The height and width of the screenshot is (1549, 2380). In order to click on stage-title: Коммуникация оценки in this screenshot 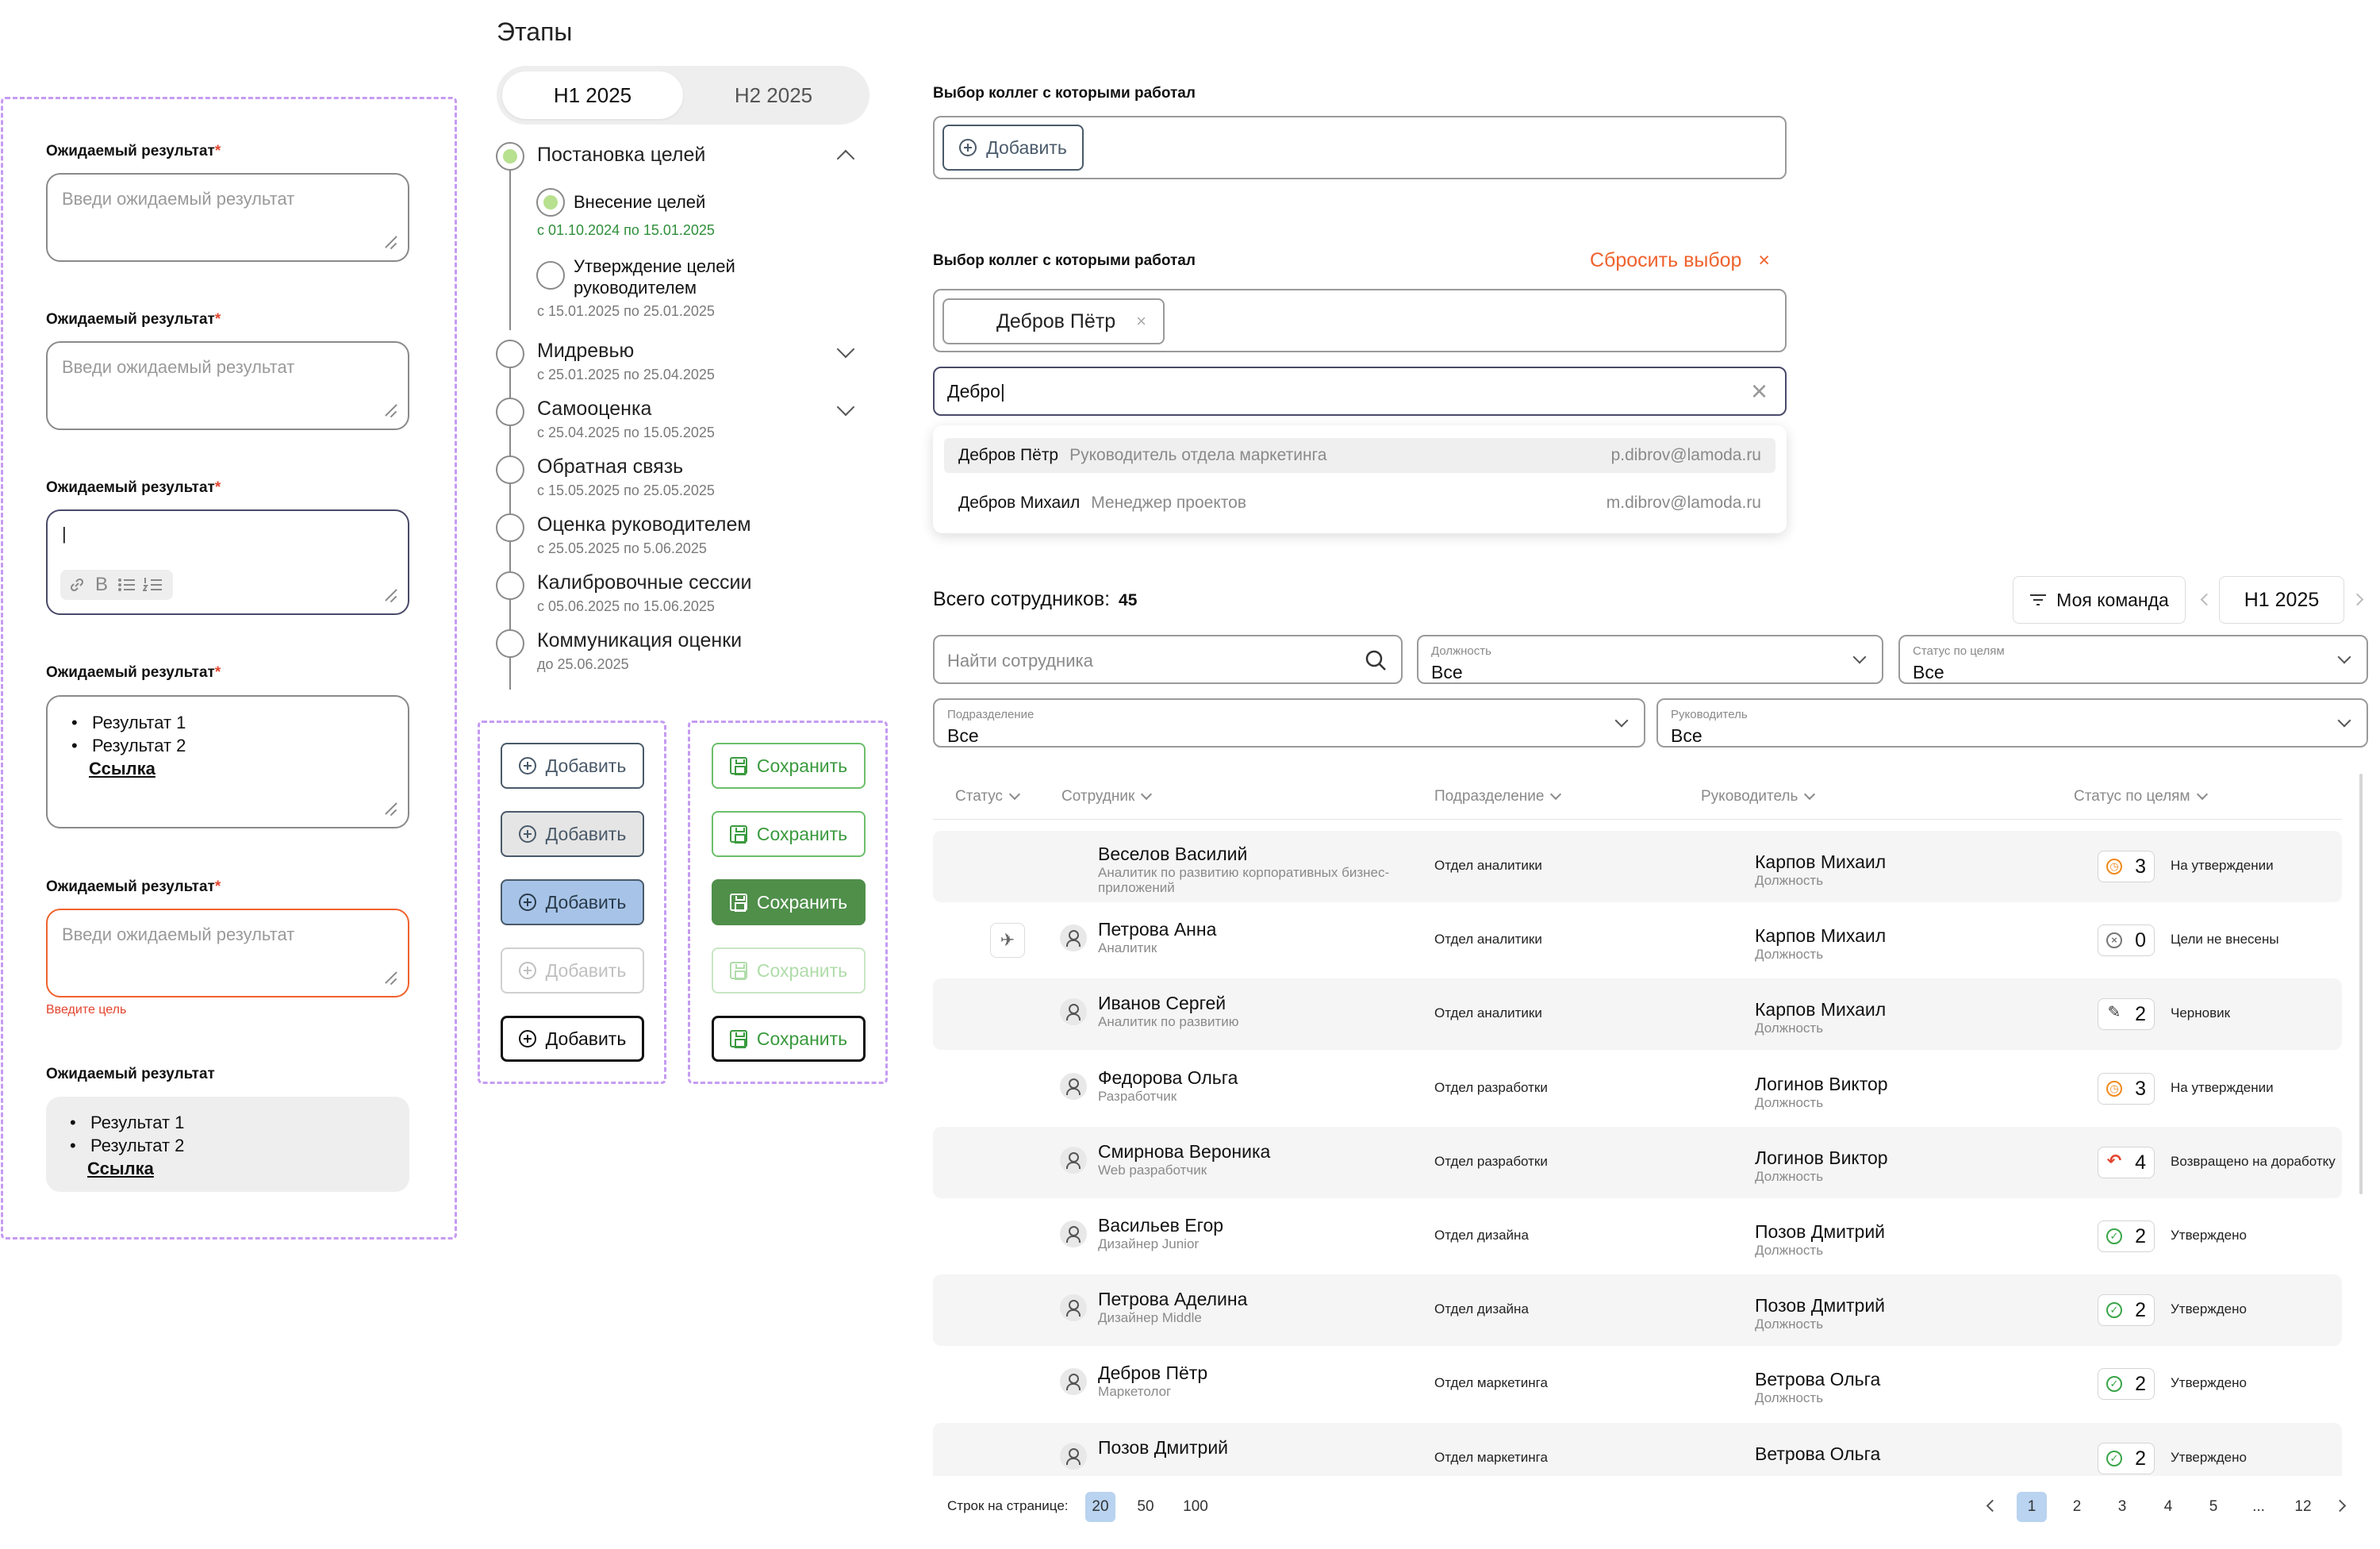, I will do `click(639, 640)`.